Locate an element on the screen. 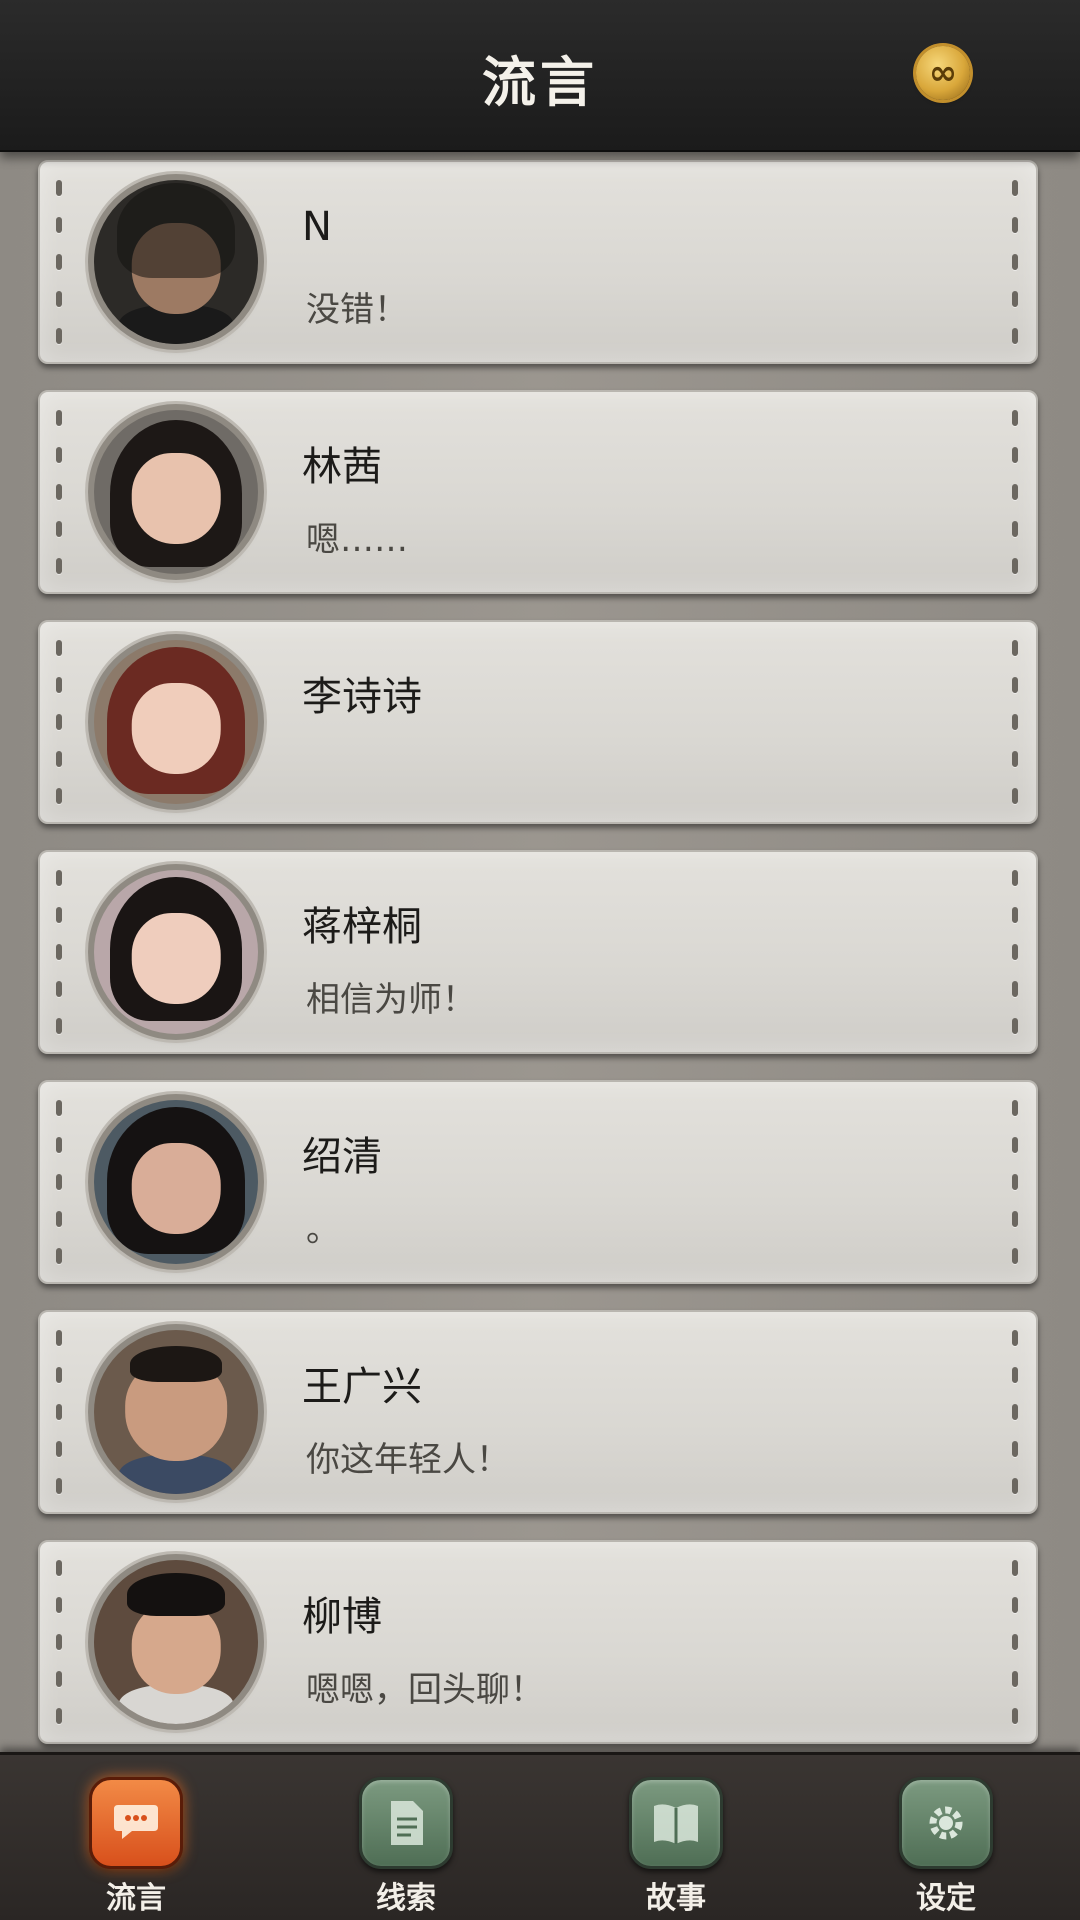 The image size is (1080, 1920). chat-bubble-icon is located at coordinates (136, 1823).